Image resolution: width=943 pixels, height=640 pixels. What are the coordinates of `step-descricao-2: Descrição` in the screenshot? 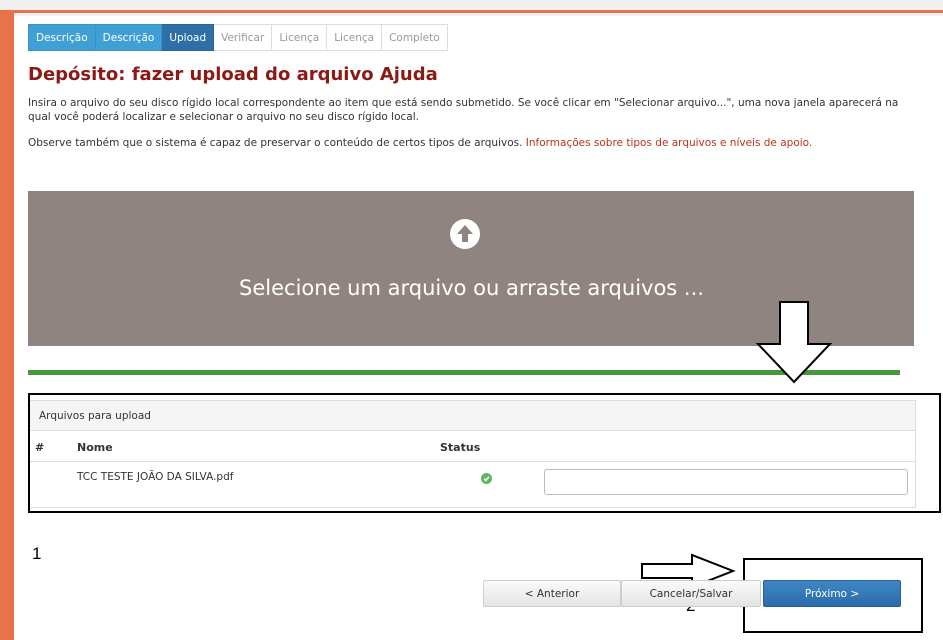 It's located at (129, 37).